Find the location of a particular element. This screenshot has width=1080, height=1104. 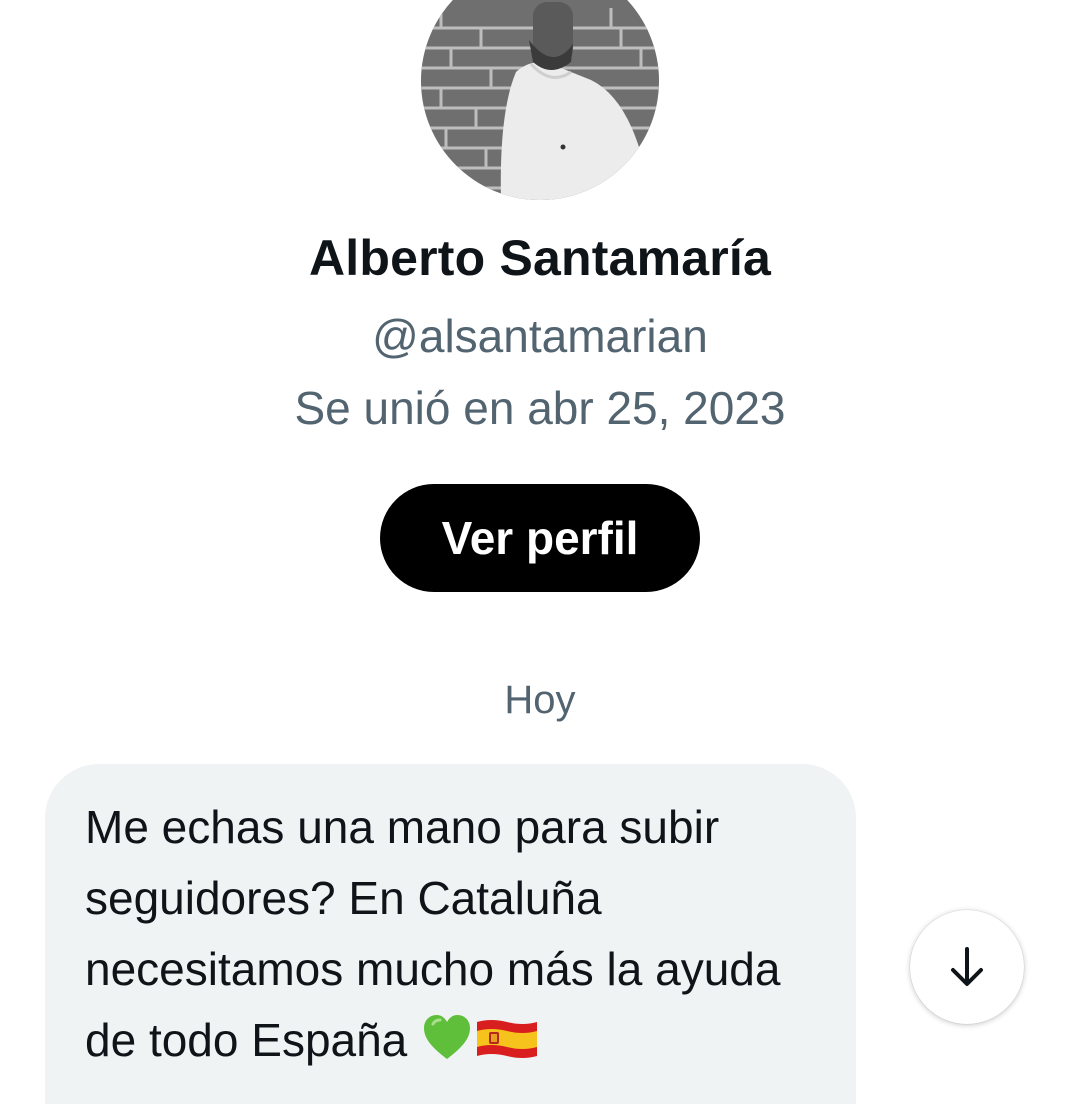

avatar-photo is located at coordinates (540, 100).